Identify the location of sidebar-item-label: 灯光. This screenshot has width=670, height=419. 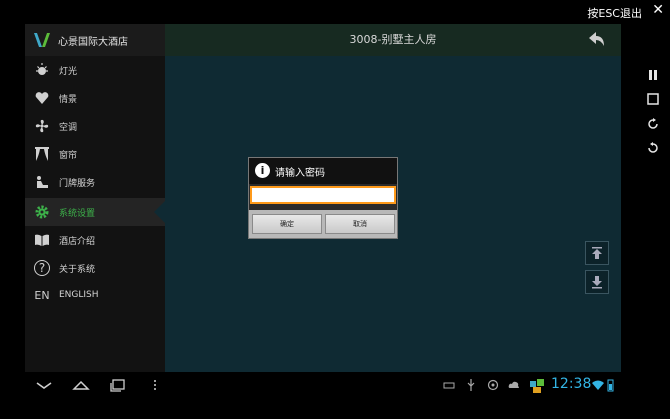
(68, 72).